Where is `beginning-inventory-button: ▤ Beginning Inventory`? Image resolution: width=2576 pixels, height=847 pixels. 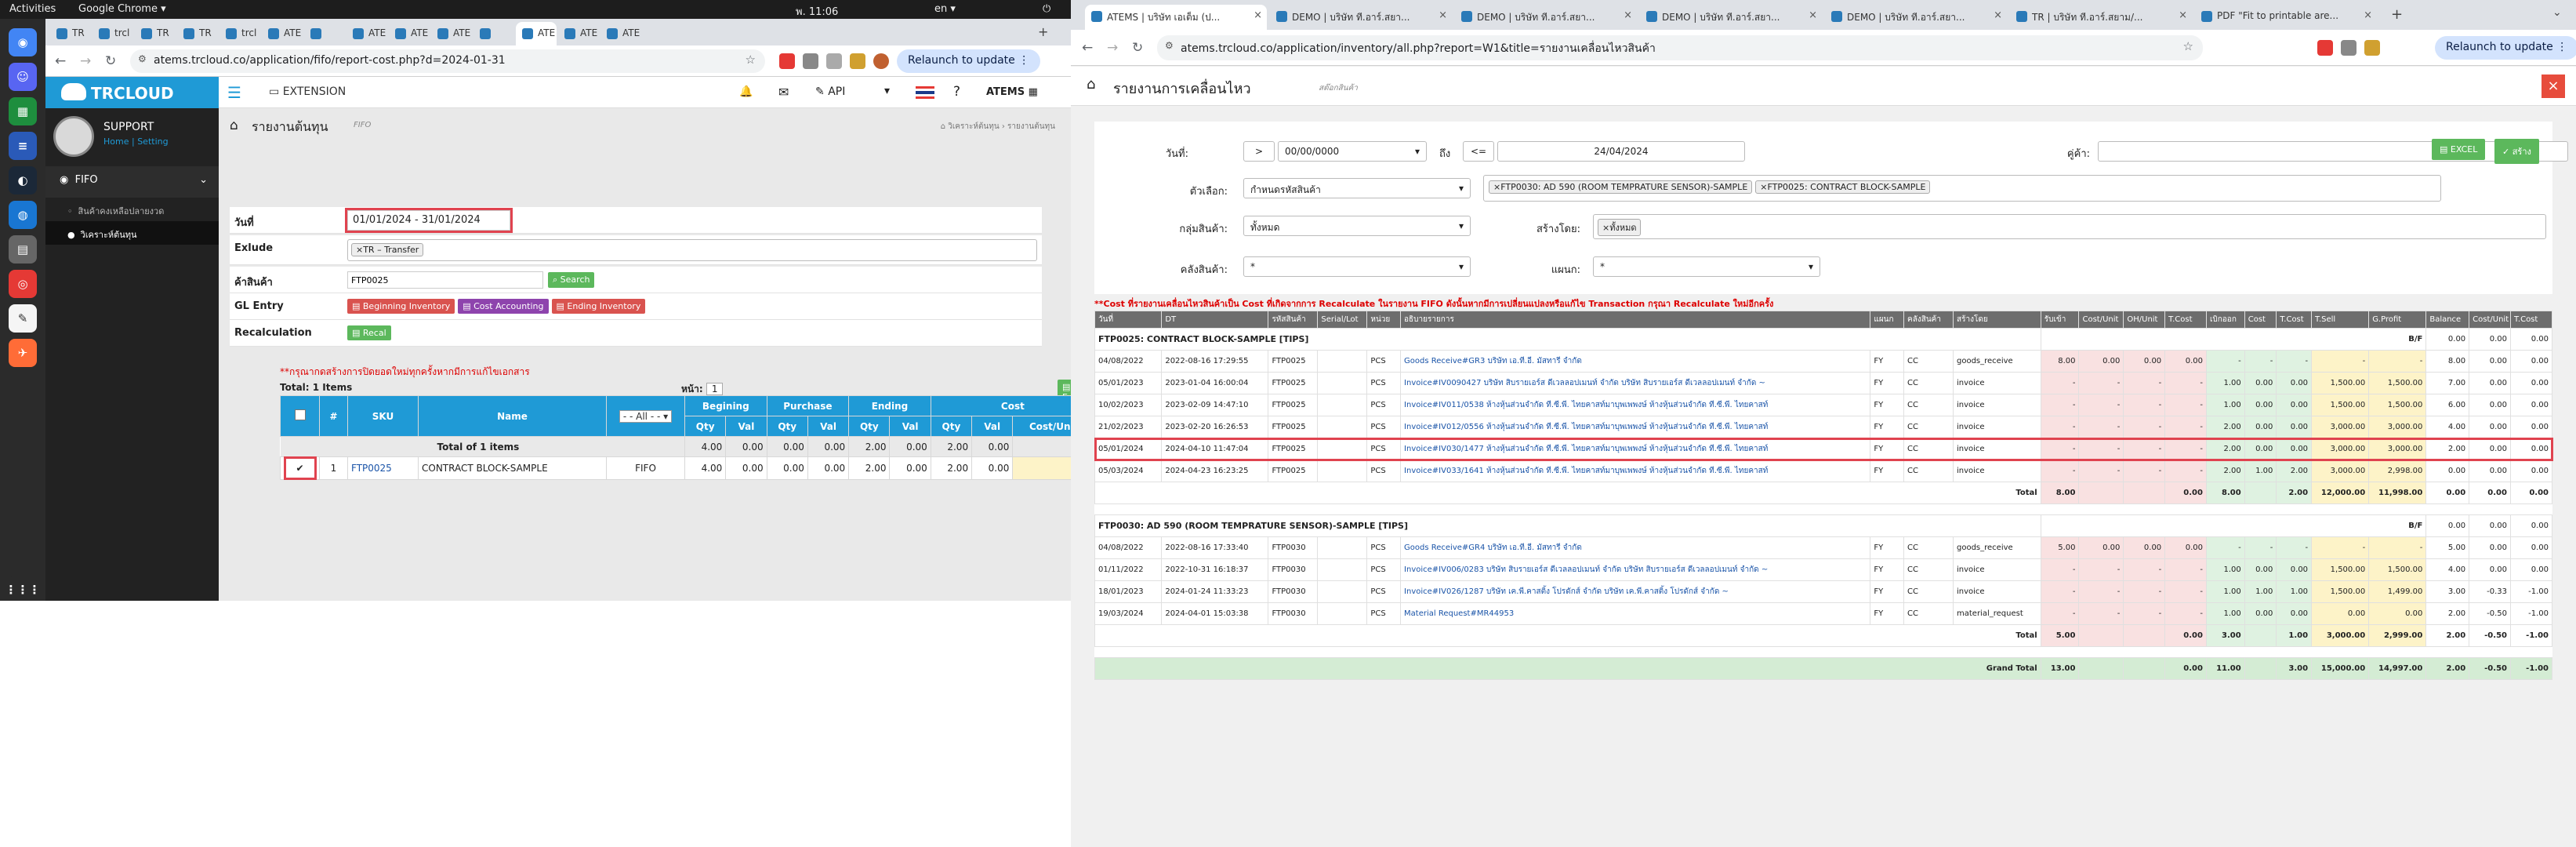
beginning-inventory-button: ▤ Beginning Inventory is located at coordinates (401, 306).